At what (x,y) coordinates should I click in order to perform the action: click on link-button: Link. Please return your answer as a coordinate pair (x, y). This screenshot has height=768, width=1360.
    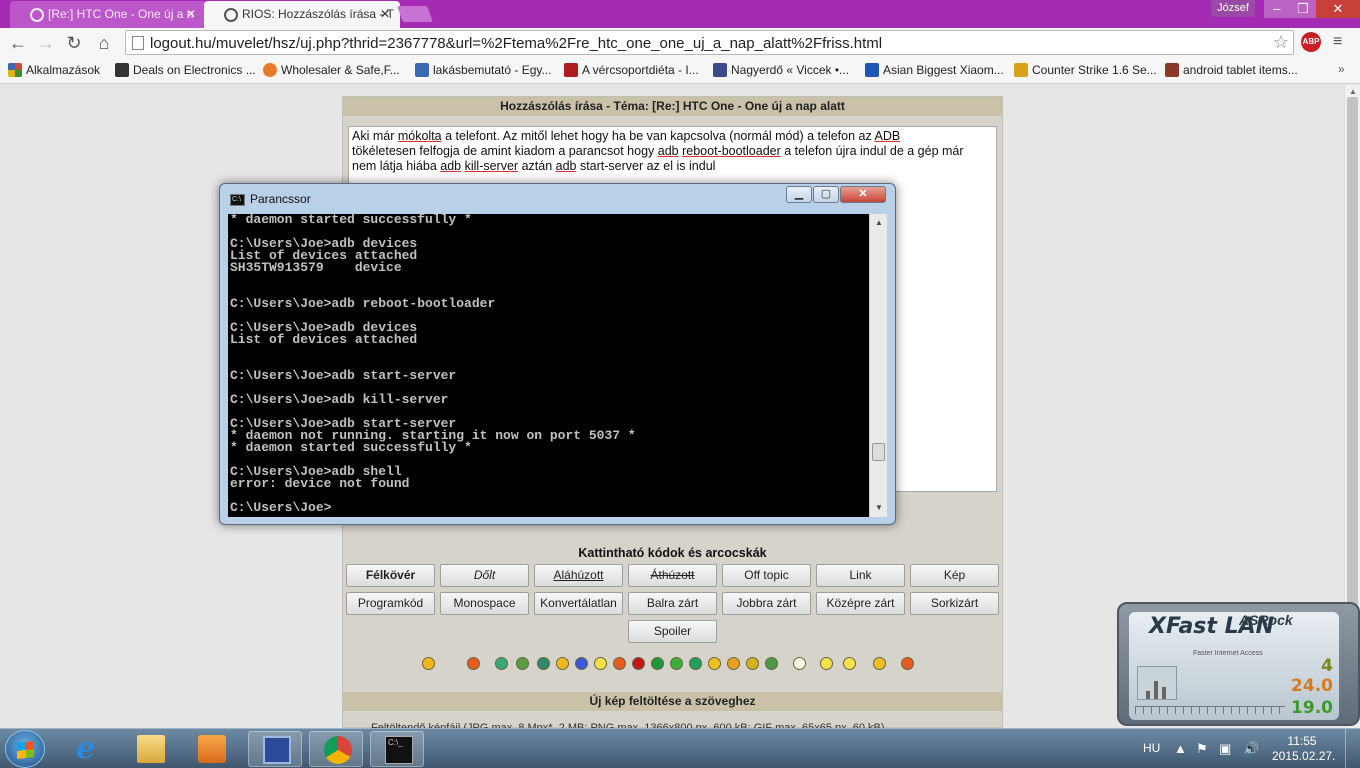
    Looking at the image, I should click on (860, 575).